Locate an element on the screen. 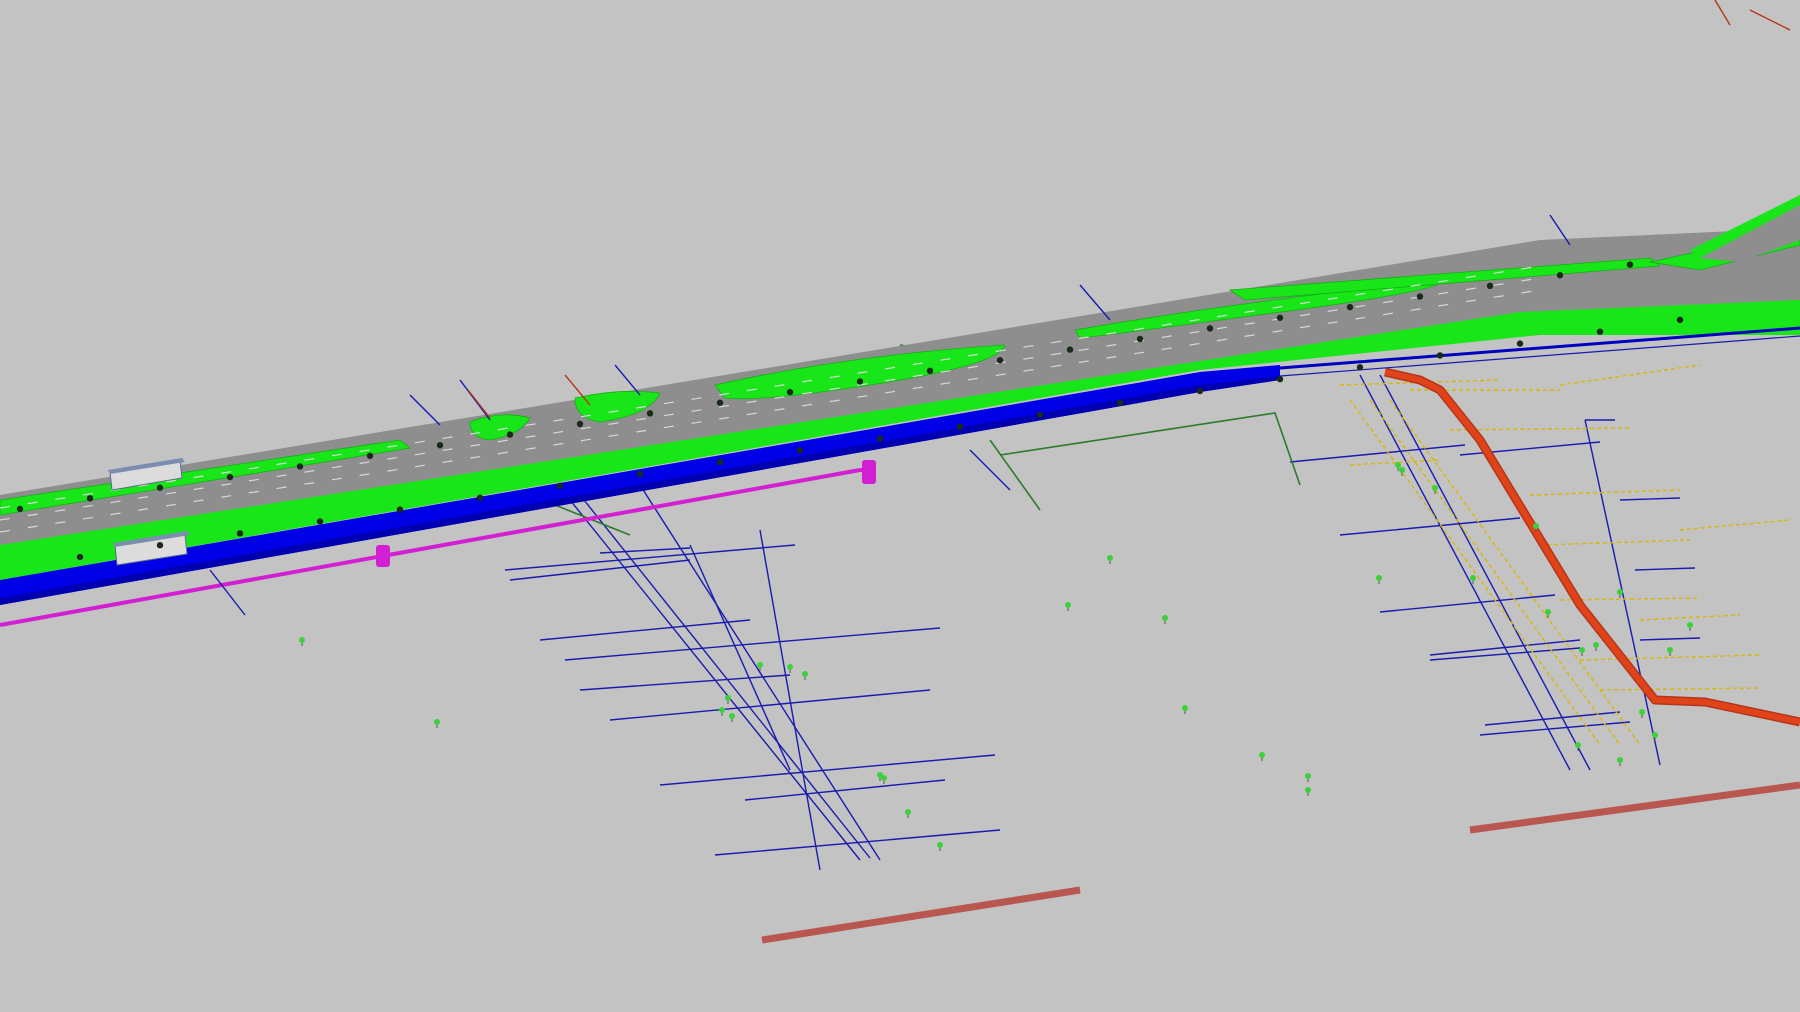 This screenshot has height=1012, width=1800. service-lines-left is located at coordinates (752, 677).